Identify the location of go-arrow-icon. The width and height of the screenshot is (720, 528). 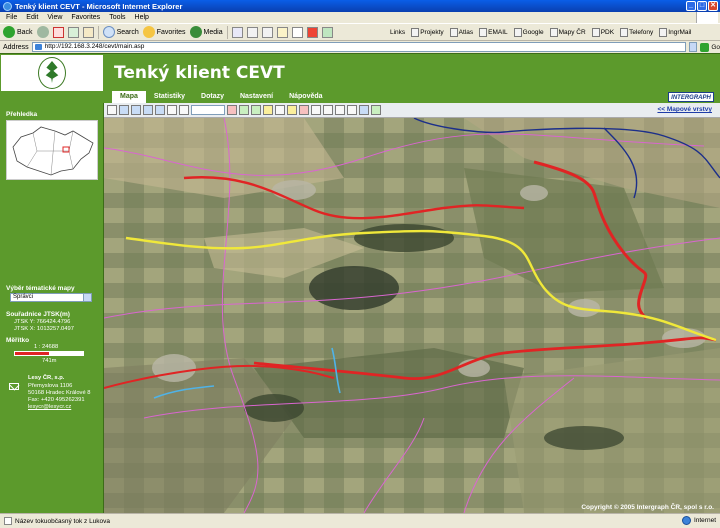
(705, 47).